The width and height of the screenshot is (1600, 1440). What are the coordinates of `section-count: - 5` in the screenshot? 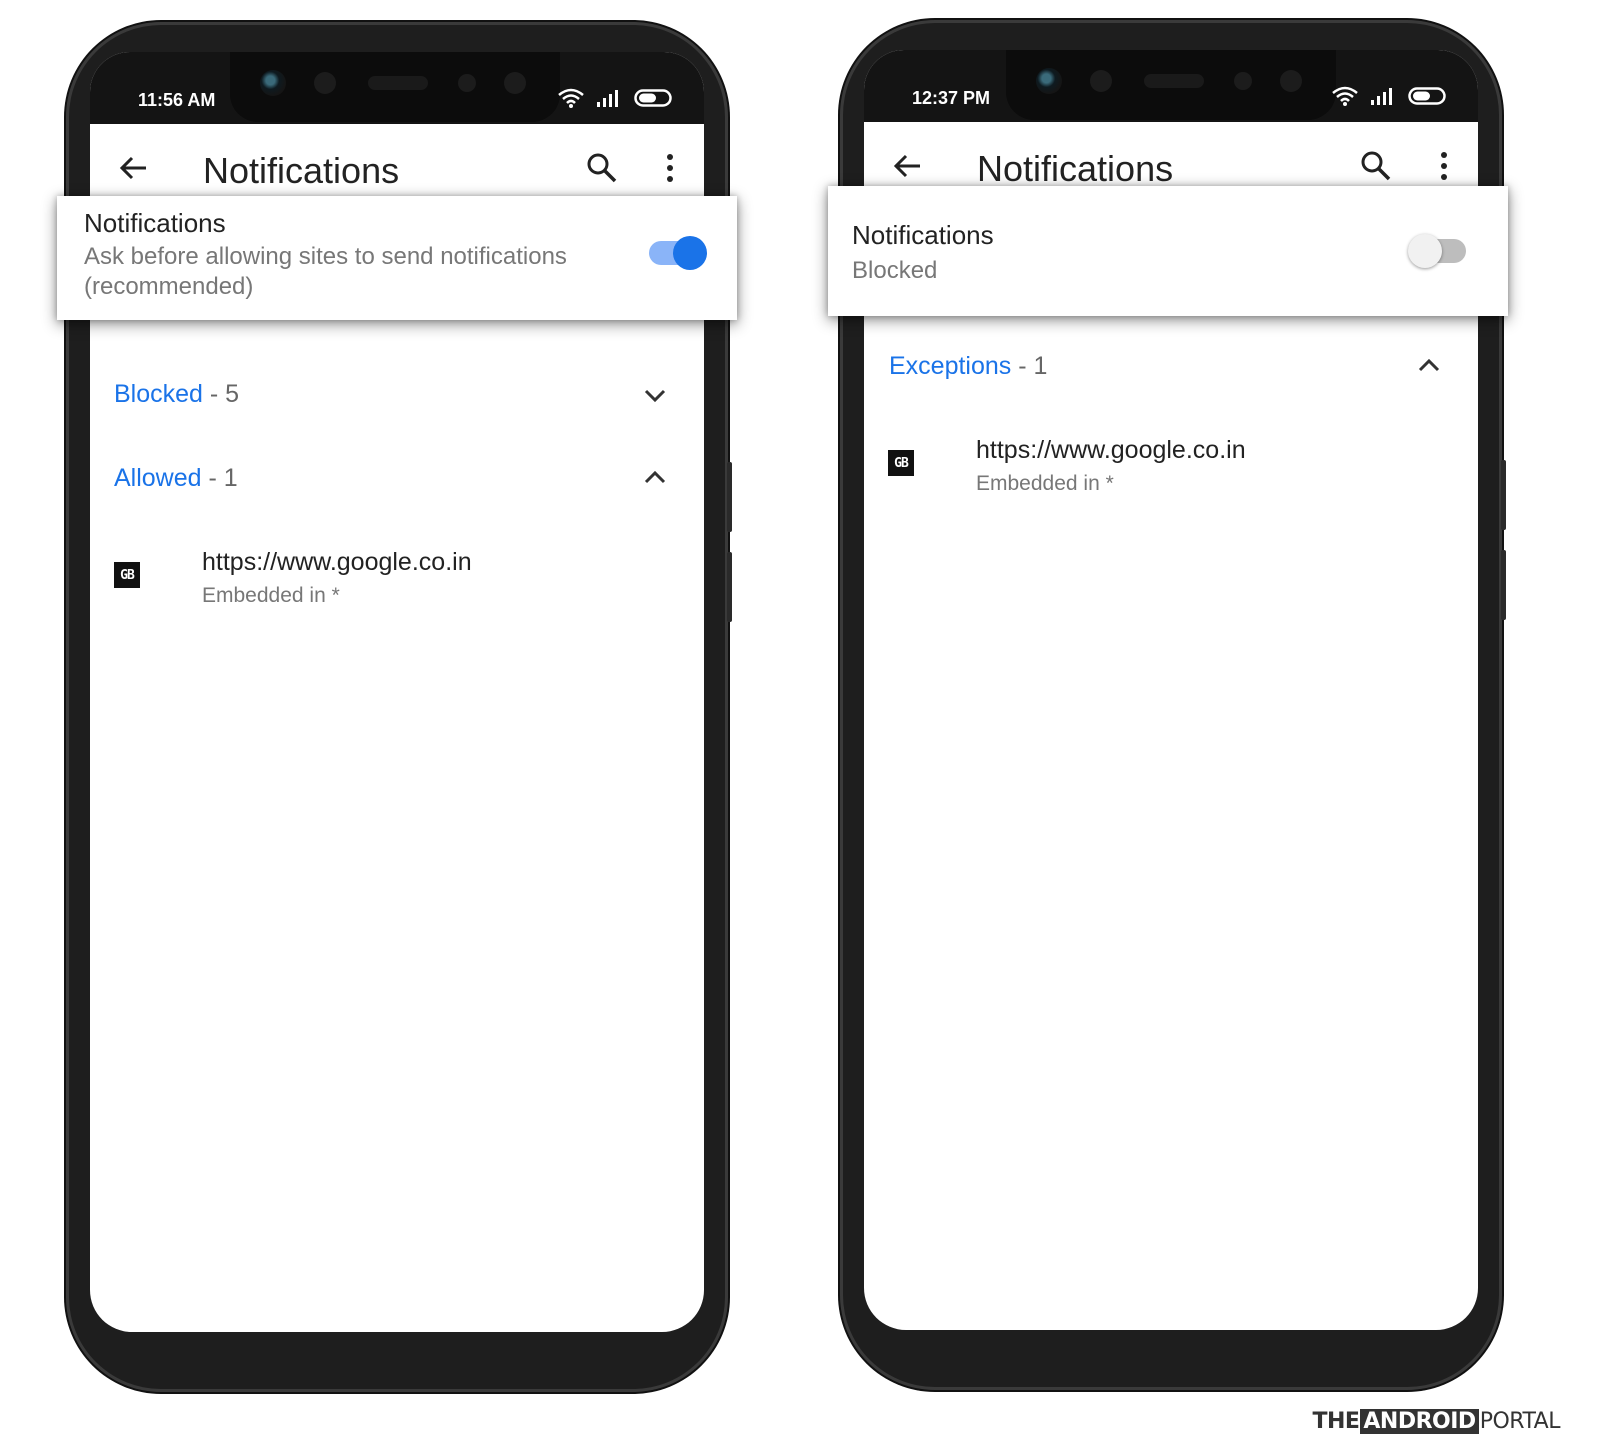 It's located at (224, 394).